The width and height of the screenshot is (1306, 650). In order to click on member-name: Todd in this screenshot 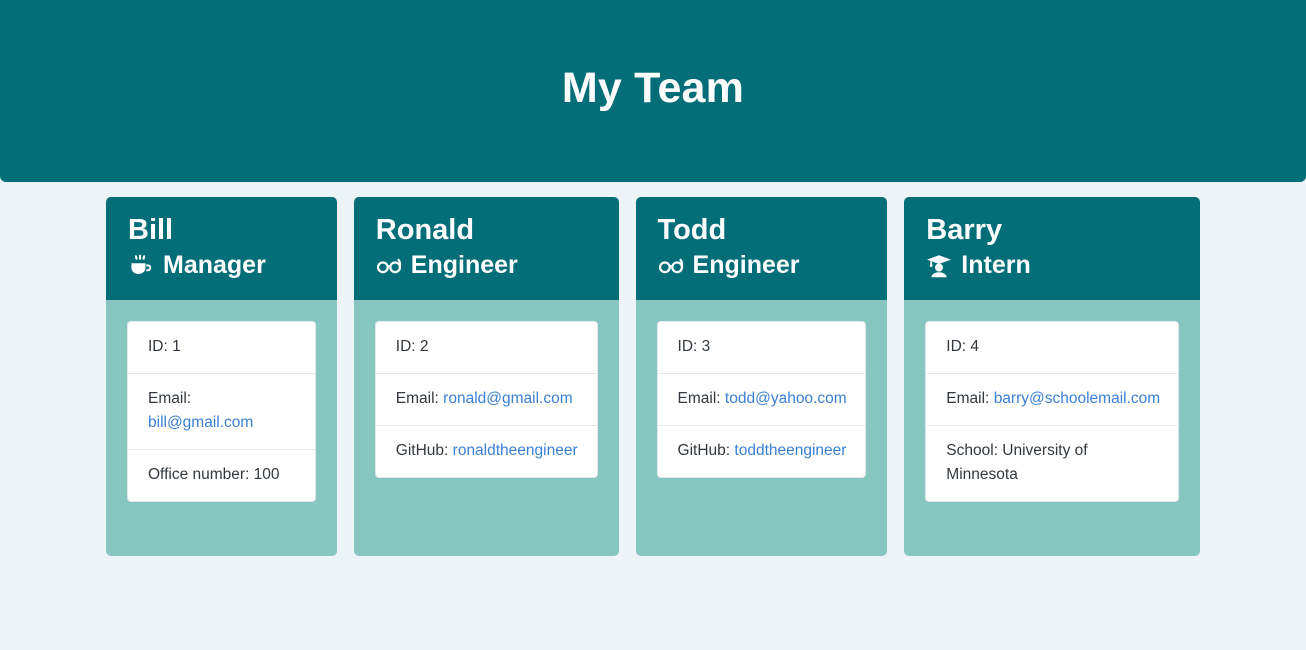, I will do `click(692, 230)`.